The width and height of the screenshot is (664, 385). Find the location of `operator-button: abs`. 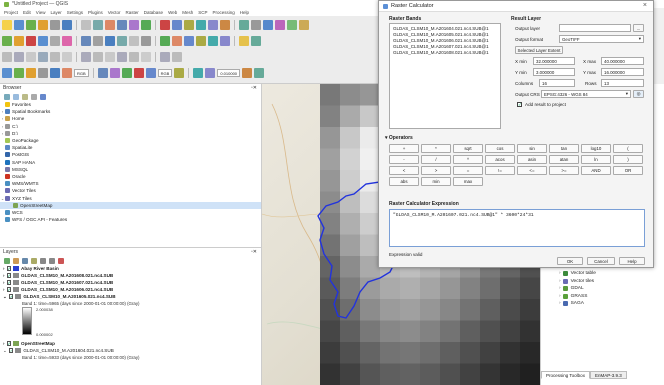

operator-button: abs is located at coordinates (404, 181).